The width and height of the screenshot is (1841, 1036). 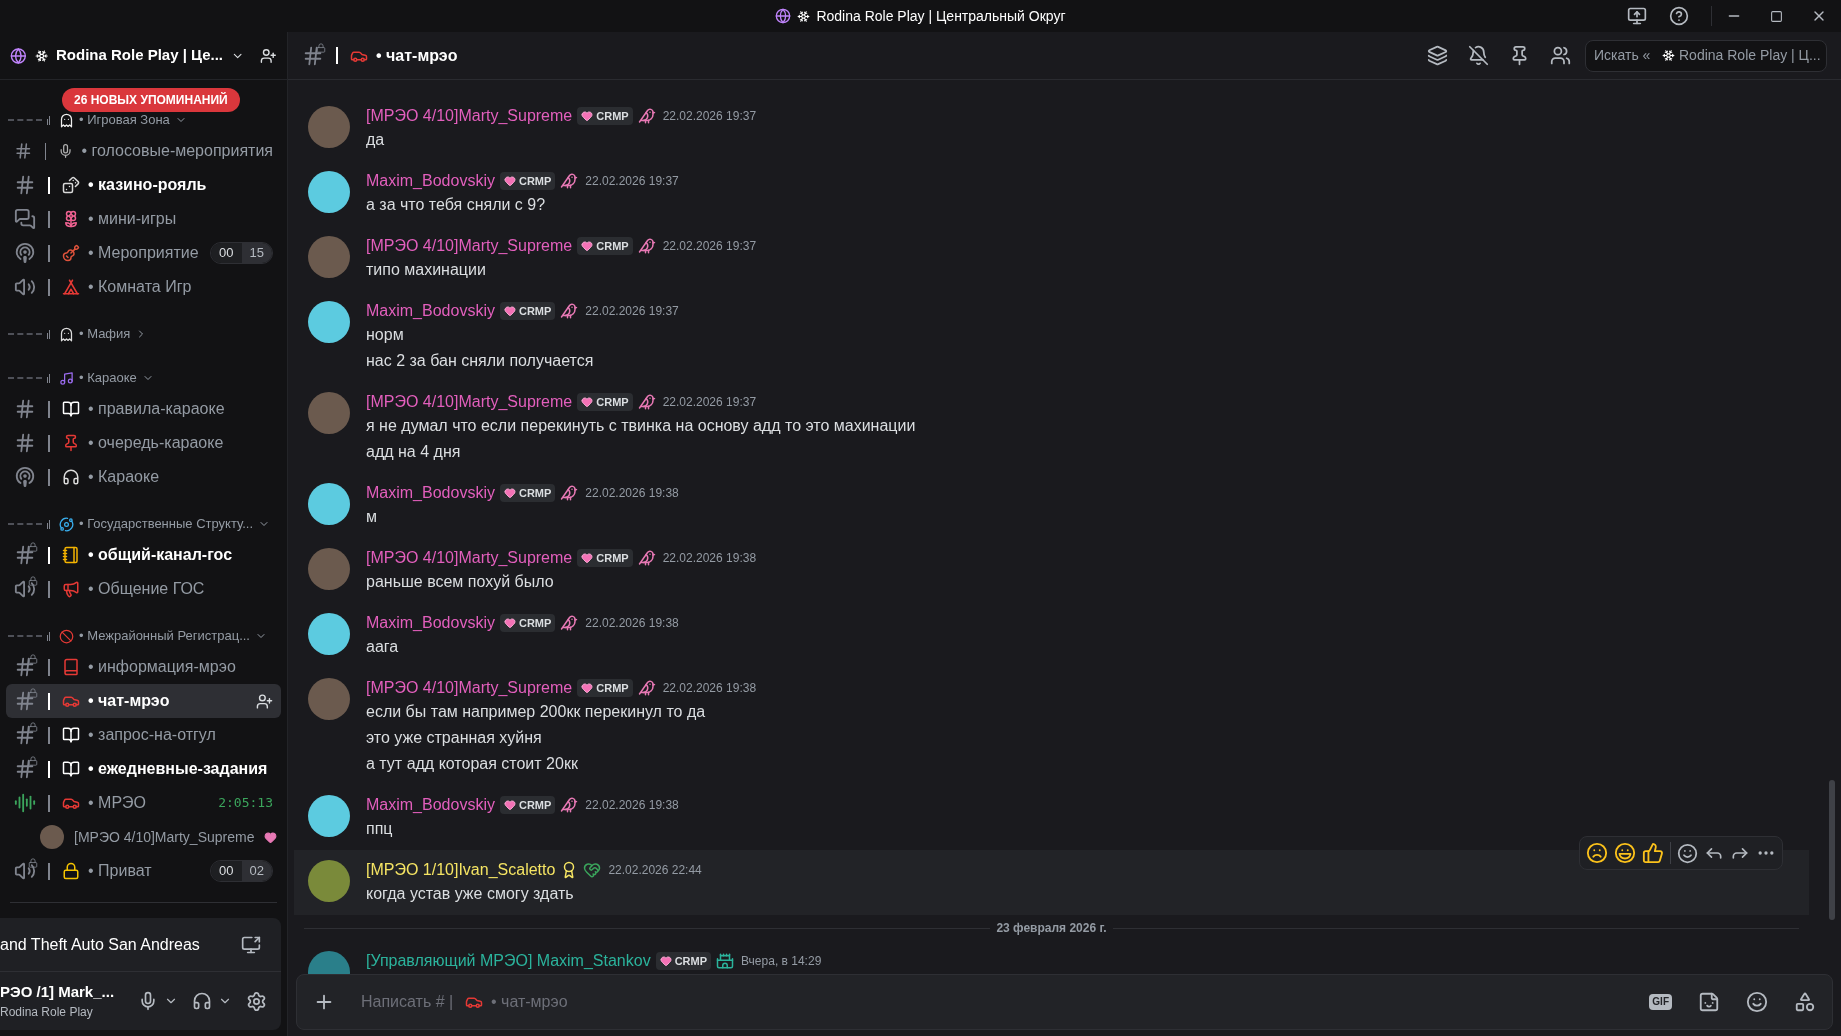 What do you see at coordinates (143, 287) in the screenshot?
I see `channel-item: • Комната Игр` at bounding box center [143, 287].